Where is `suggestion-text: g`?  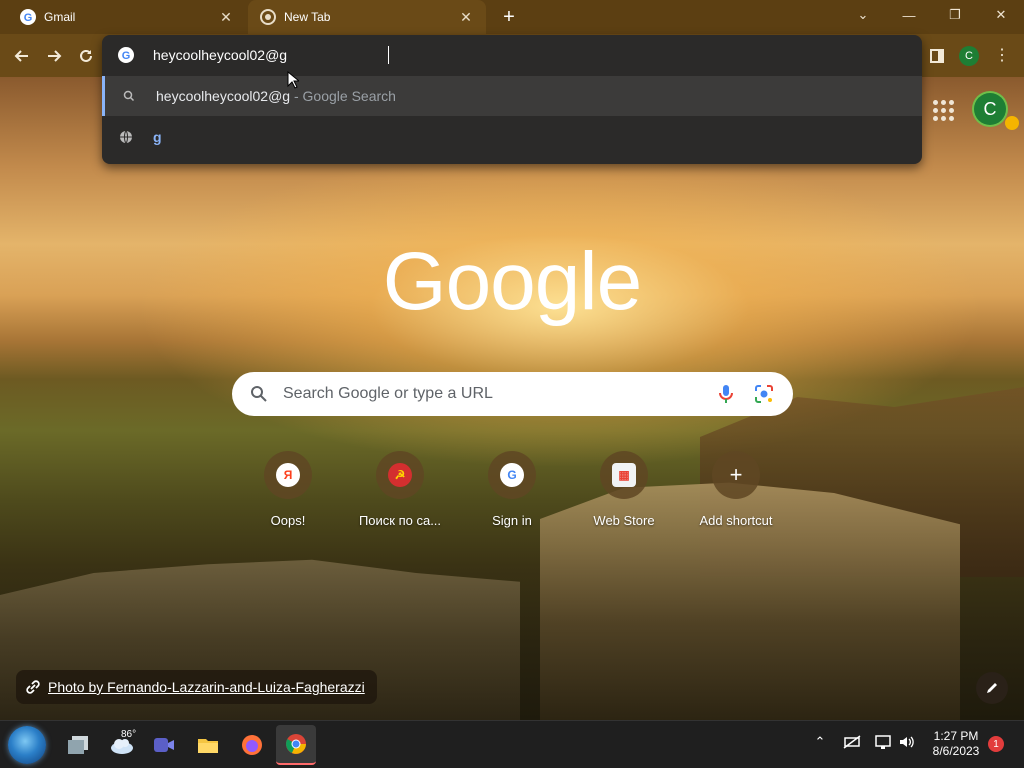 suggestion-text: g is located at coordinates (157, 137).